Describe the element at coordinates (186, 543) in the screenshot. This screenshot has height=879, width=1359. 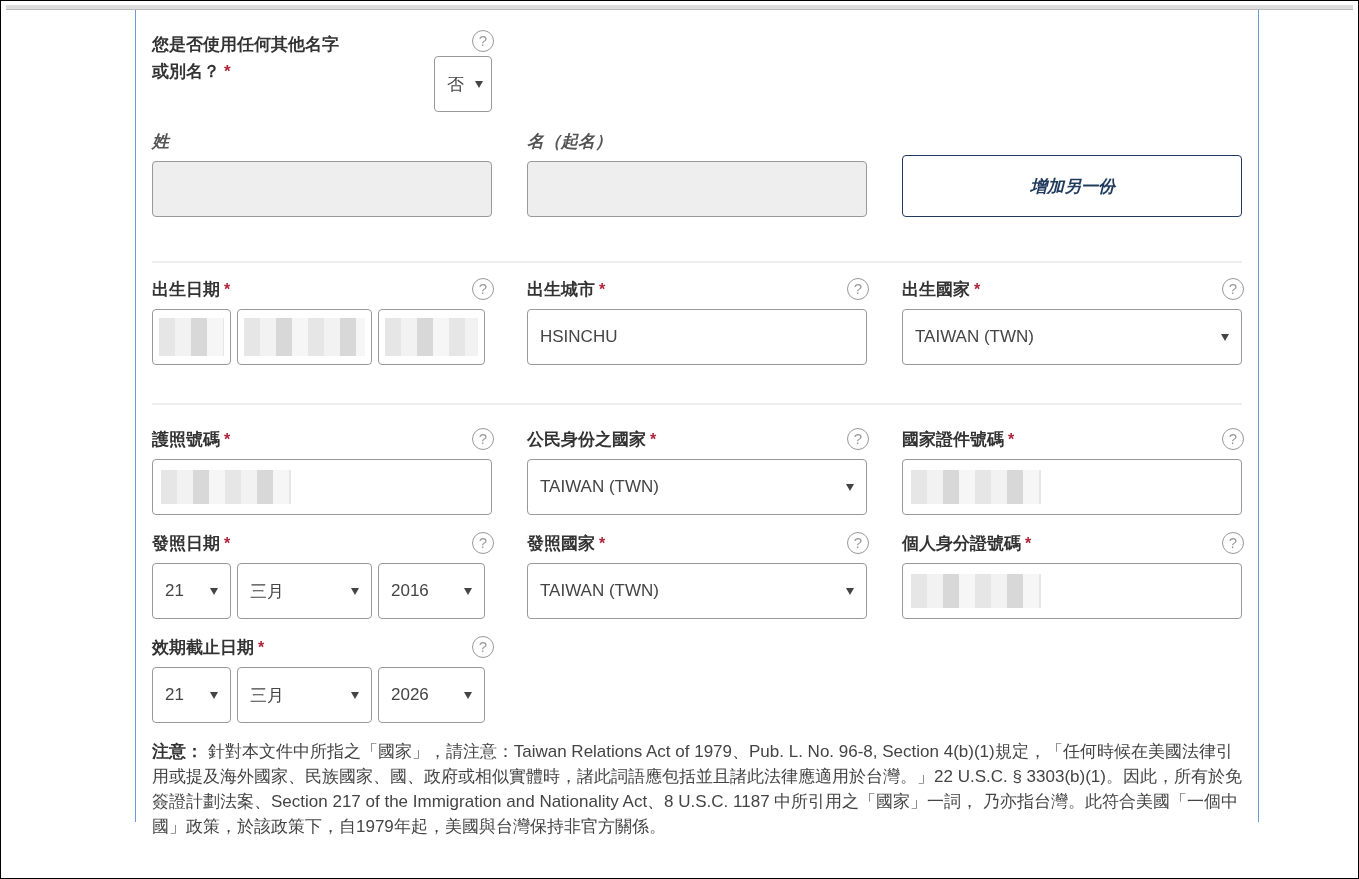
I see `field-label: 發照日期` at that location.